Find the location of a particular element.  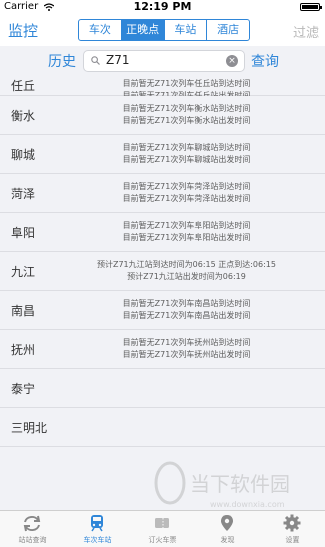

train-icon is located at coordinates (97, 523).